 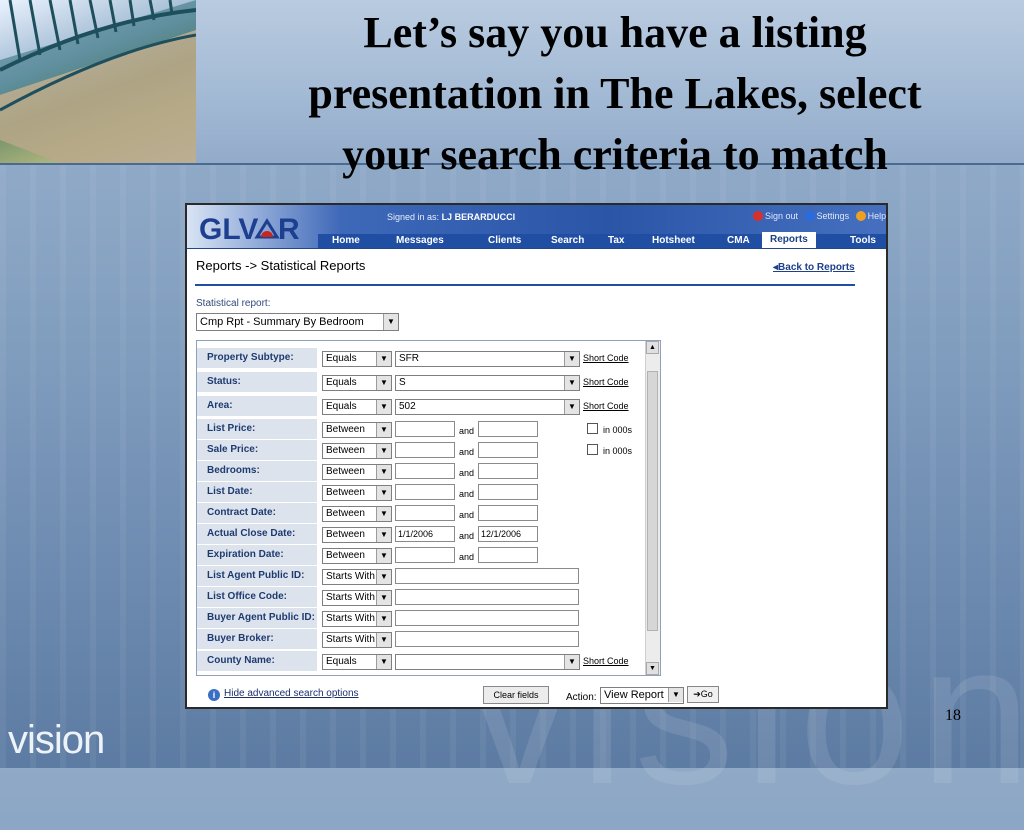 I want to click on tab-home: Home, so click(x=346, y=240).